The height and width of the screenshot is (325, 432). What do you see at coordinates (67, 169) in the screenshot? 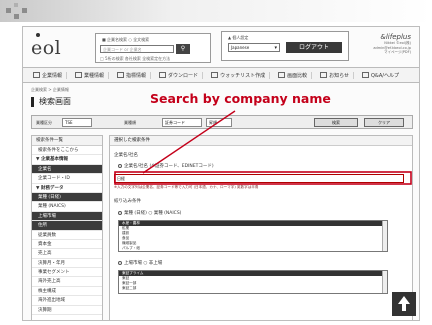
I see `sidebar-item: 企業名` at bounding box center [67, 169].